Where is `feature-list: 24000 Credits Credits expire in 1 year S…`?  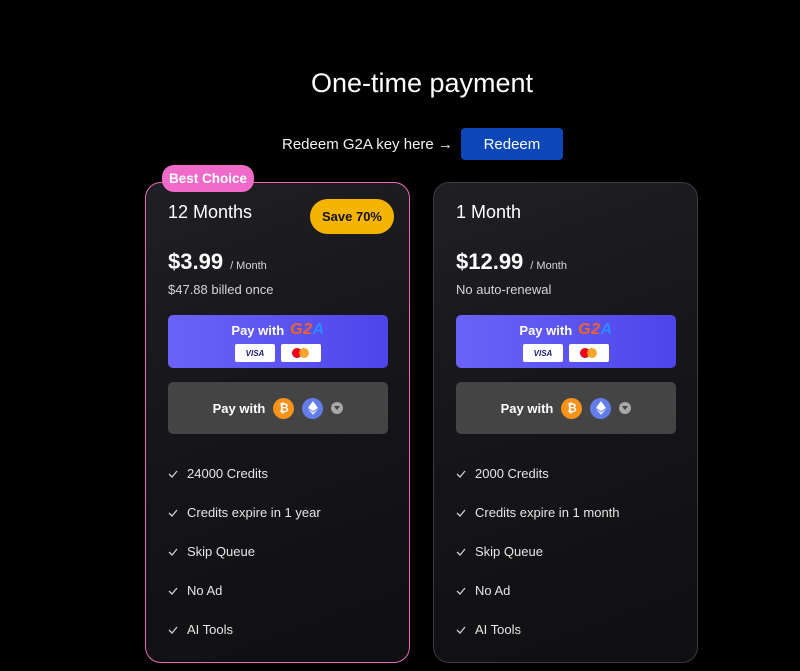
feature-list: 24000 Credits Credits expire in 1 year S… is located at coordinates (244, 551).